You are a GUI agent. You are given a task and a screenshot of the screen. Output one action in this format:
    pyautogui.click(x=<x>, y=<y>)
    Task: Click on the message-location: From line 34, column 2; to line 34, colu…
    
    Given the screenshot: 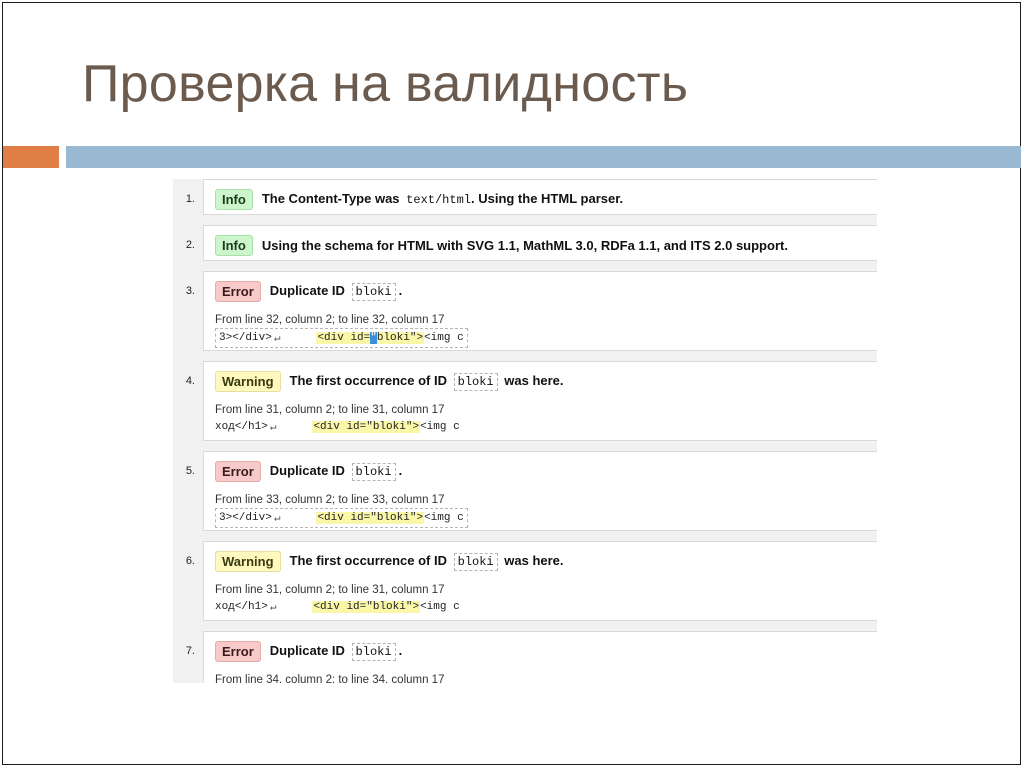 What is the action you would take?
    pyautogui.click(x=330, y=678)
    